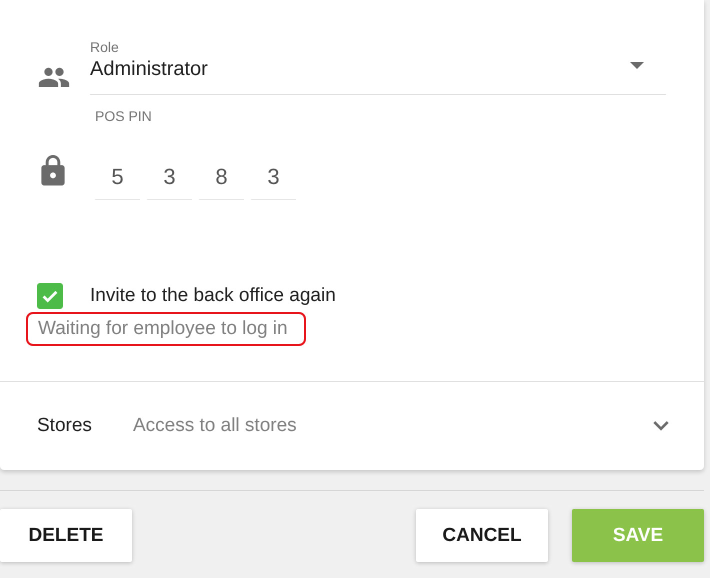 The height and width of the screenshot is (578, 710). Describe the element at coordinates (482, 535) in the screenshot. I see `action-button: CANCEL` at that location.